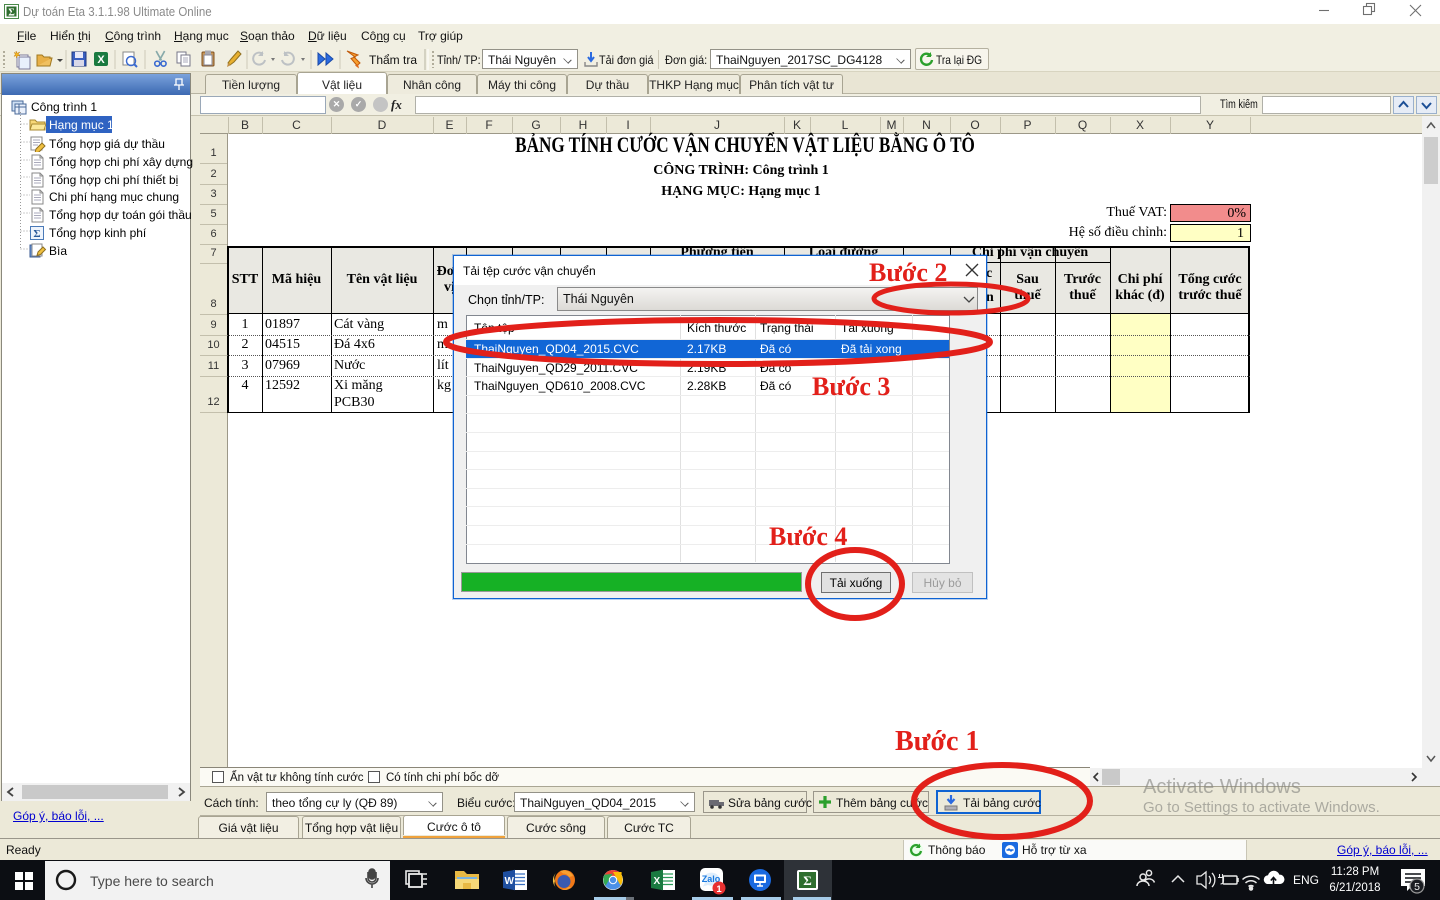  What do you see at coordinates (510, 881) in the screenshot?
I see `svg-text: W` at bounding box center [510, 881].